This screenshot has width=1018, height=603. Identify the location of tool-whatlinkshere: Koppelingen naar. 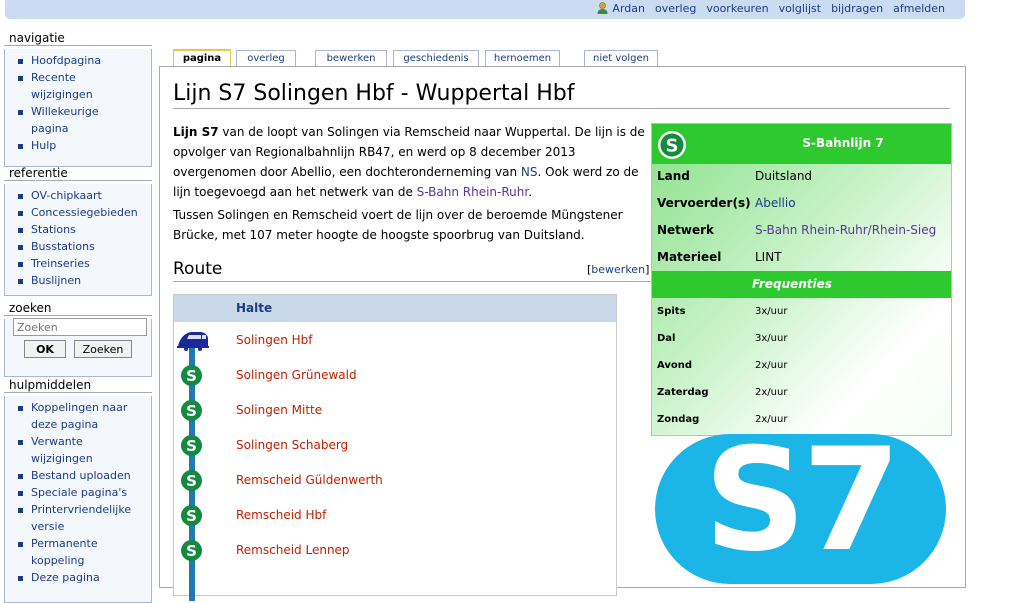
(78, 407).